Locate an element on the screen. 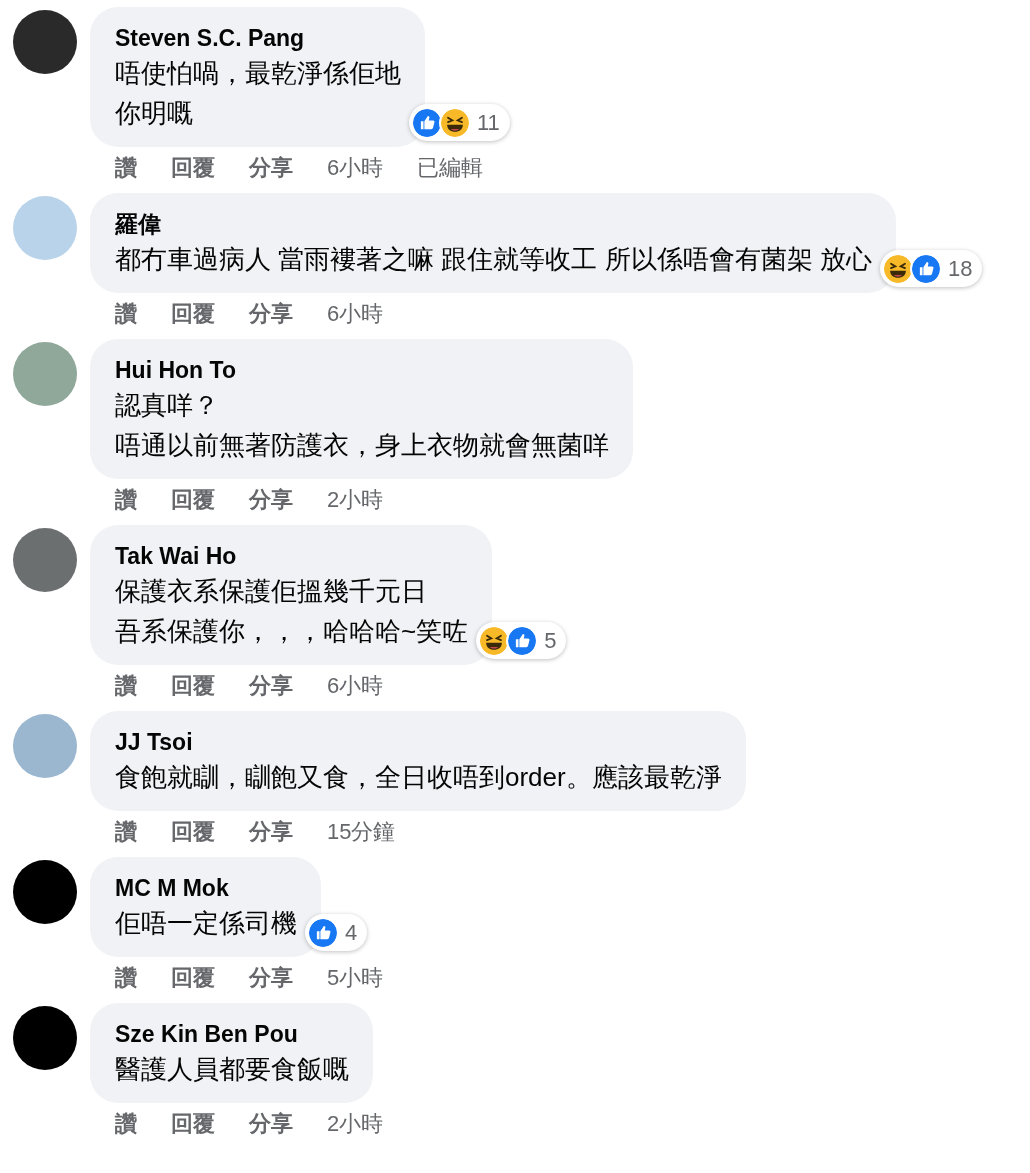 The height and width of the screenshot is (1173, 1030). commenter-name: Hui Hon To is located at coordinates (362, 370).